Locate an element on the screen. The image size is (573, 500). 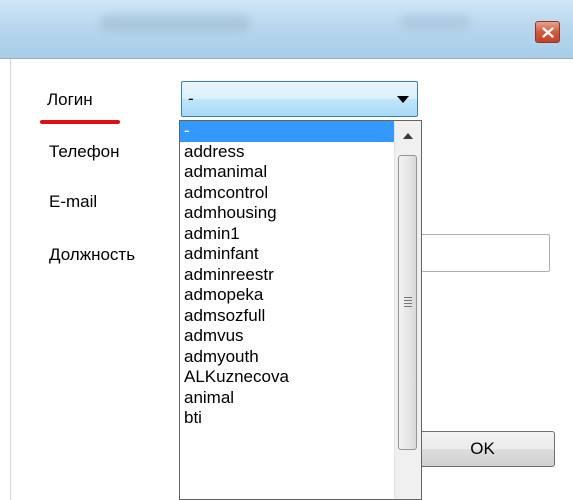
dropdown-option: admcontrol is located at coordinates (287, 193).